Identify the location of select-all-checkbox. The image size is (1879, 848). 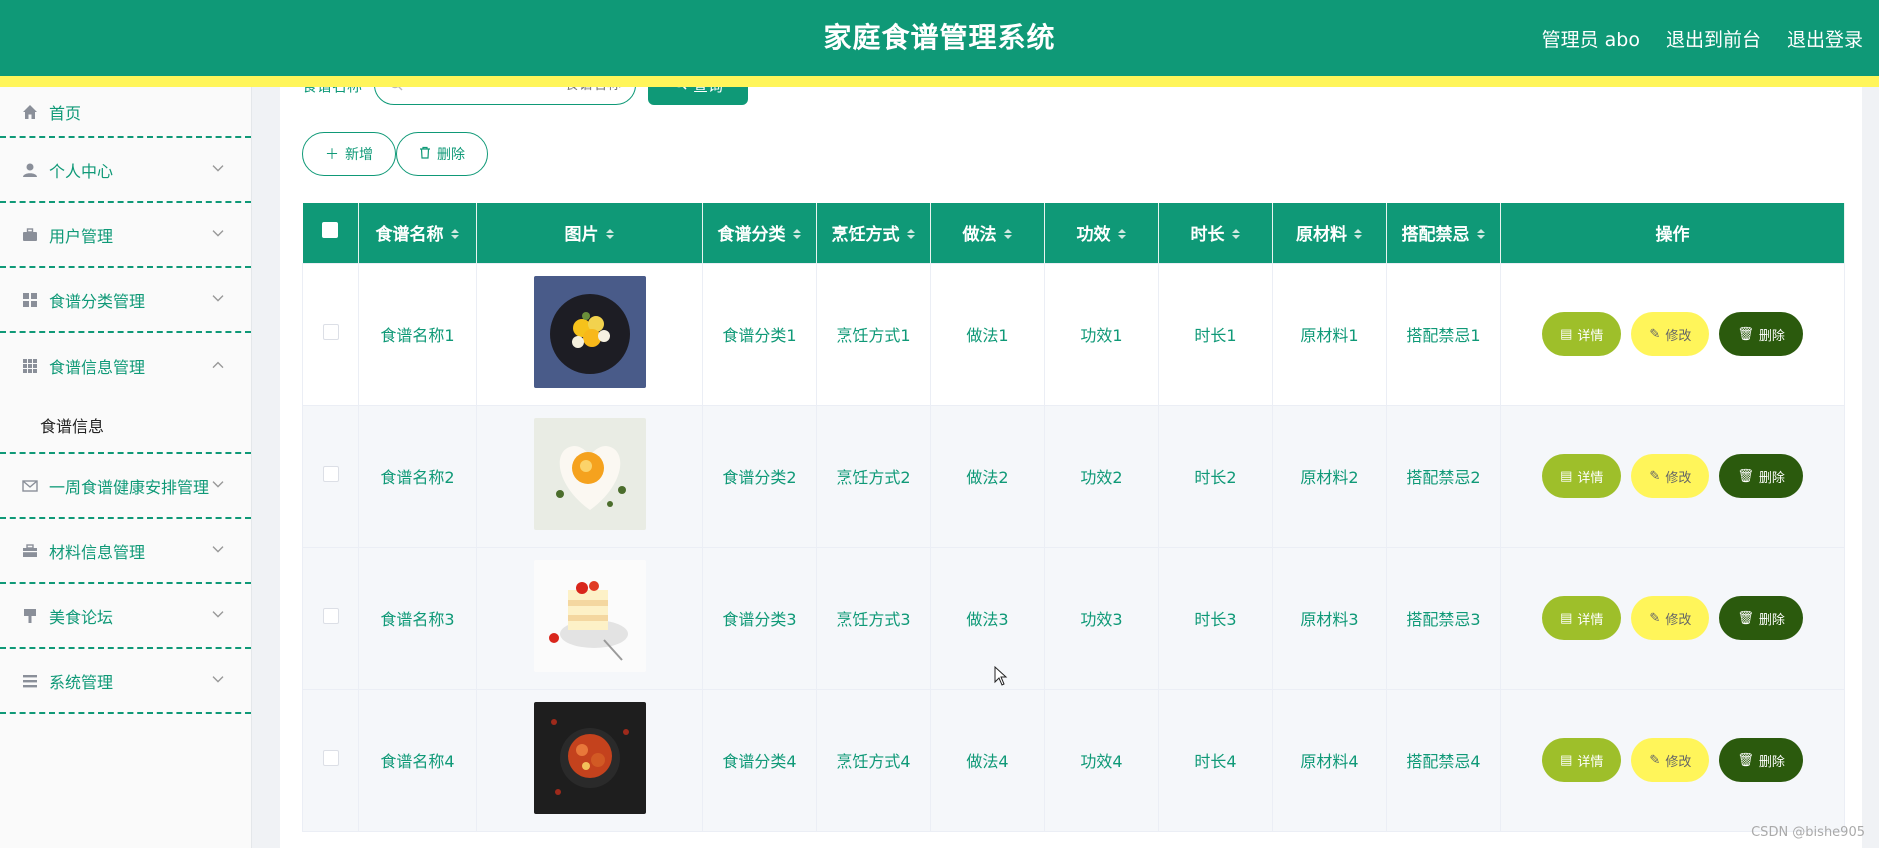
(330, 230).